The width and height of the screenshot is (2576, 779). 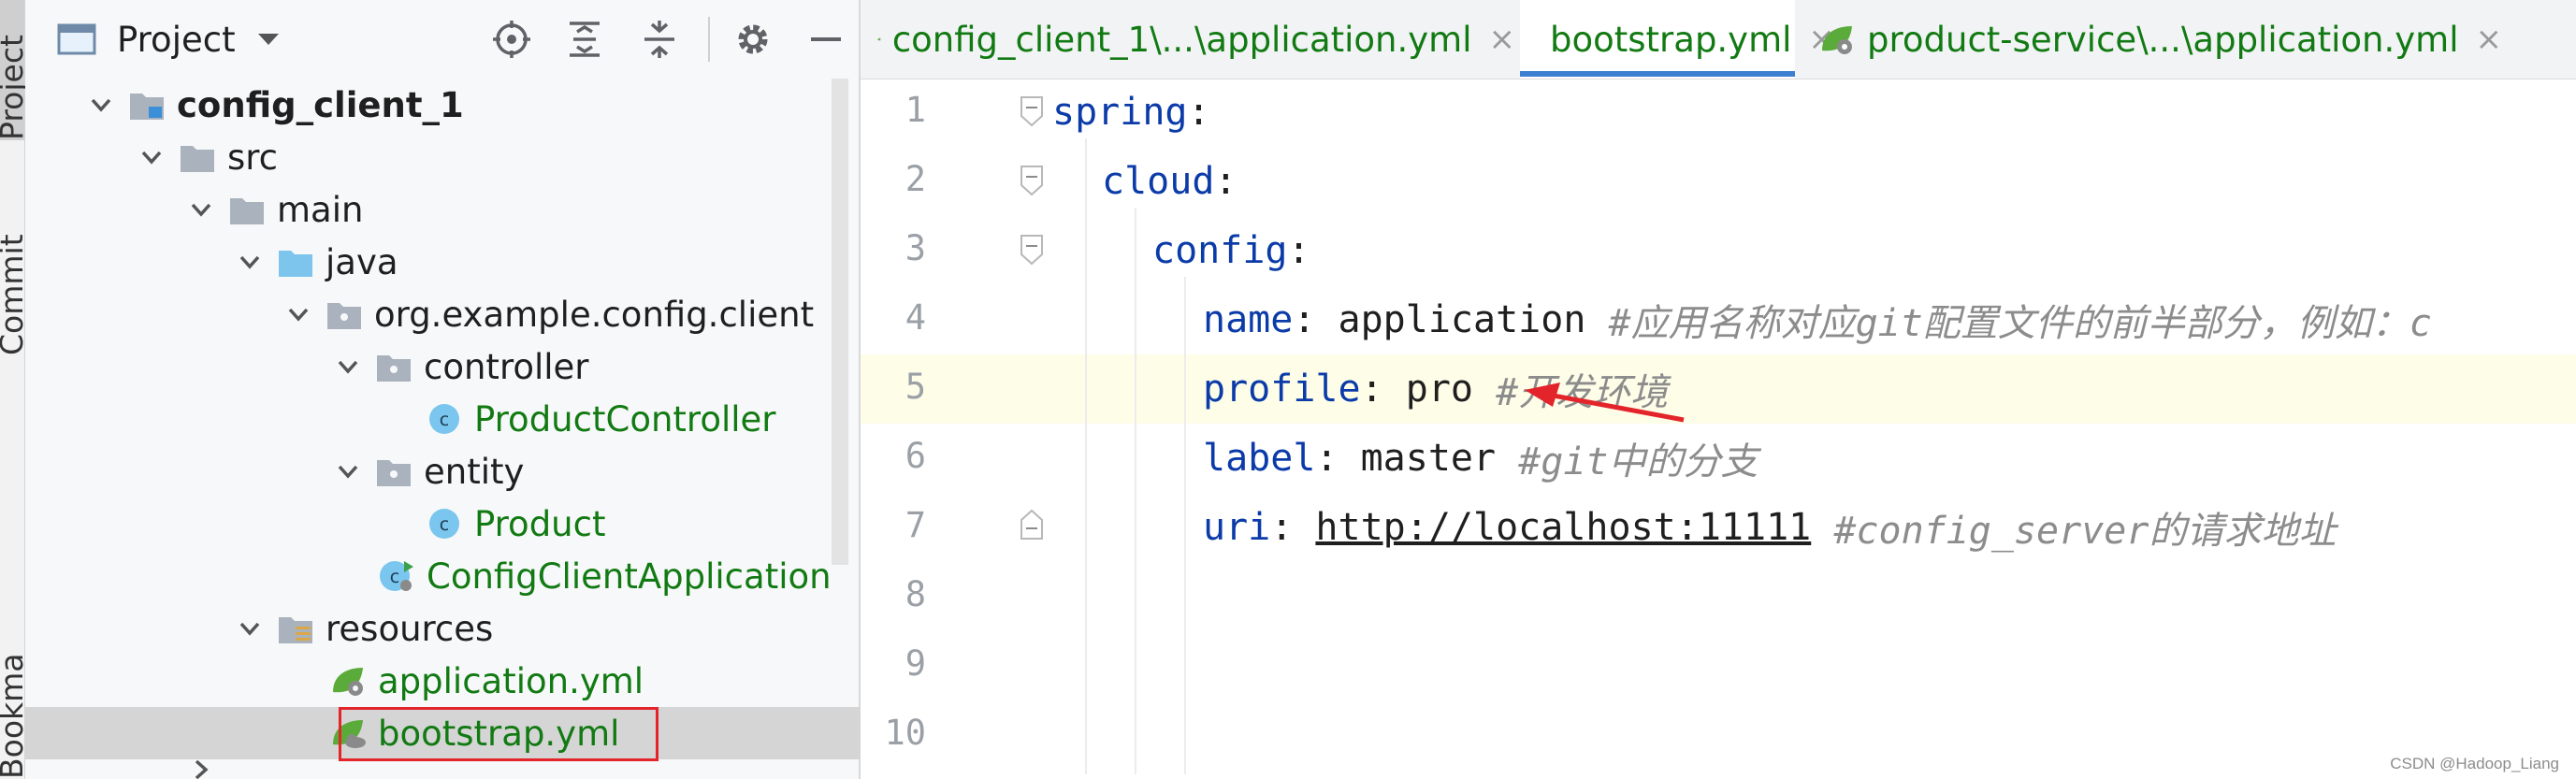 What do you see at coordinates (1249, 319) in the screenshot?
I see `yaml-key: name` at bounding box center [1249, 319].